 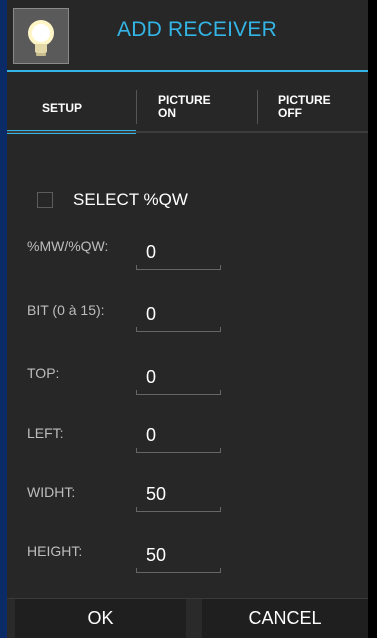 What do you see at coordinates (66, 310) in the screenshot?
I see `bit-label: BIT (0 à 15):` at bounding box center [66, 310].